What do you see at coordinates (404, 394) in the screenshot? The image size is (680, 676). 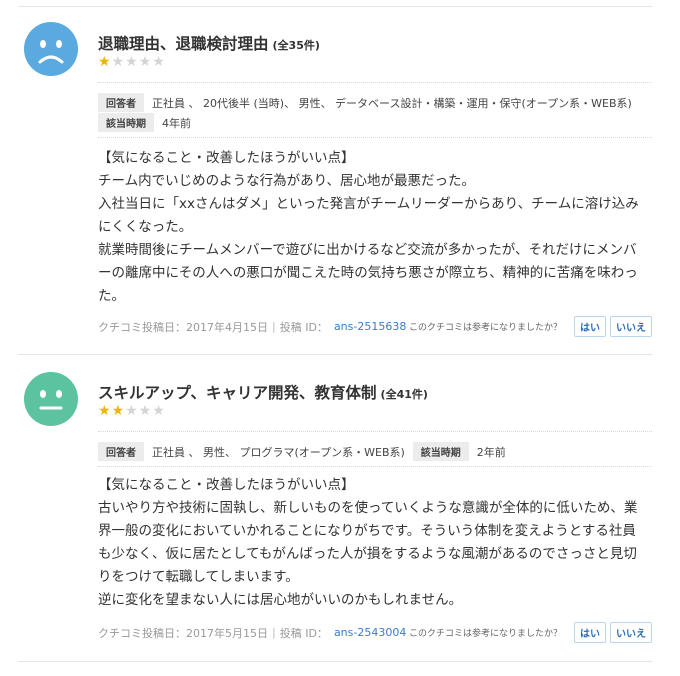 I see `review-count: (全41件)` at bounding box center [404, 394].